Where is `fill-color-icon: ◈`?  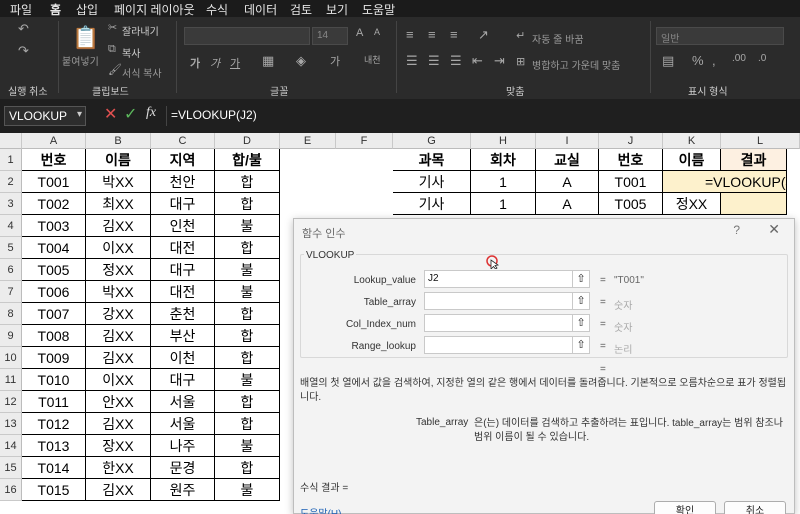 fill-color-icon: ◈ is located at coordinates (301, 61).